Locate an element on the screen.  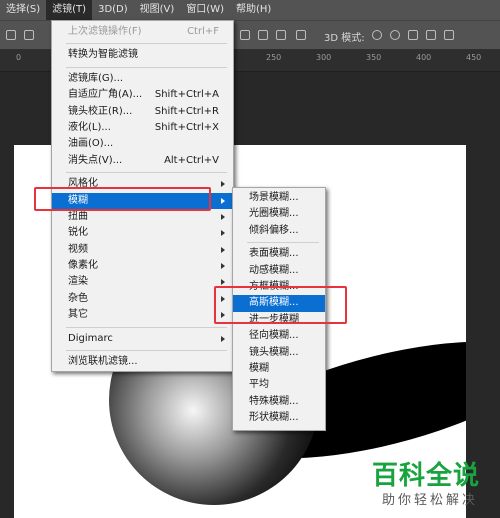
ruler-number: 0 is located at coordinates (19, 57).